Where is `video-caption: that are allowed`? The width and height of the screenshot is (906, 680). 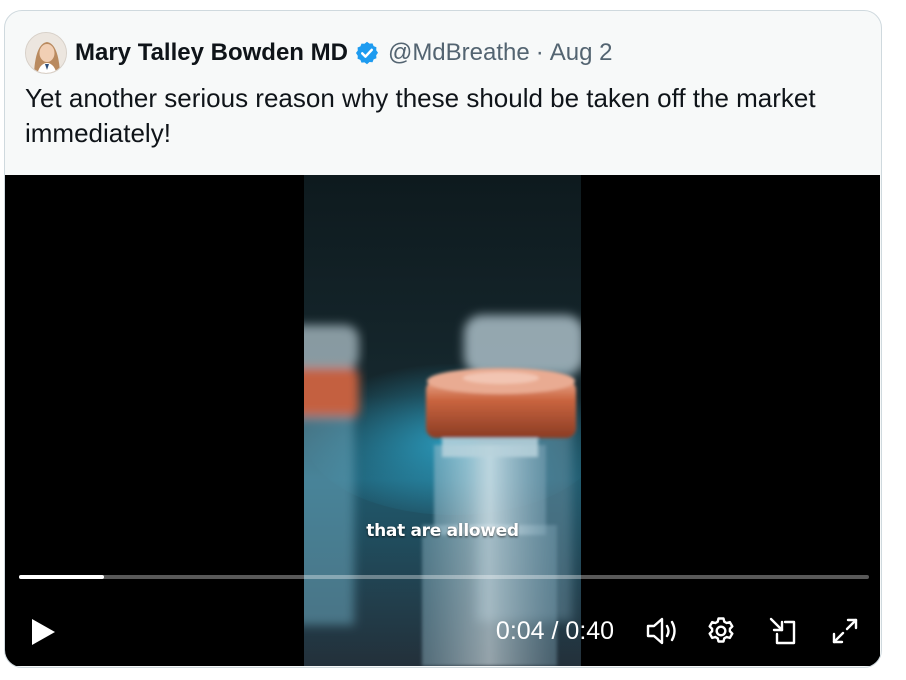 video-caption: that are allowed is located at coordinates (442, 531).